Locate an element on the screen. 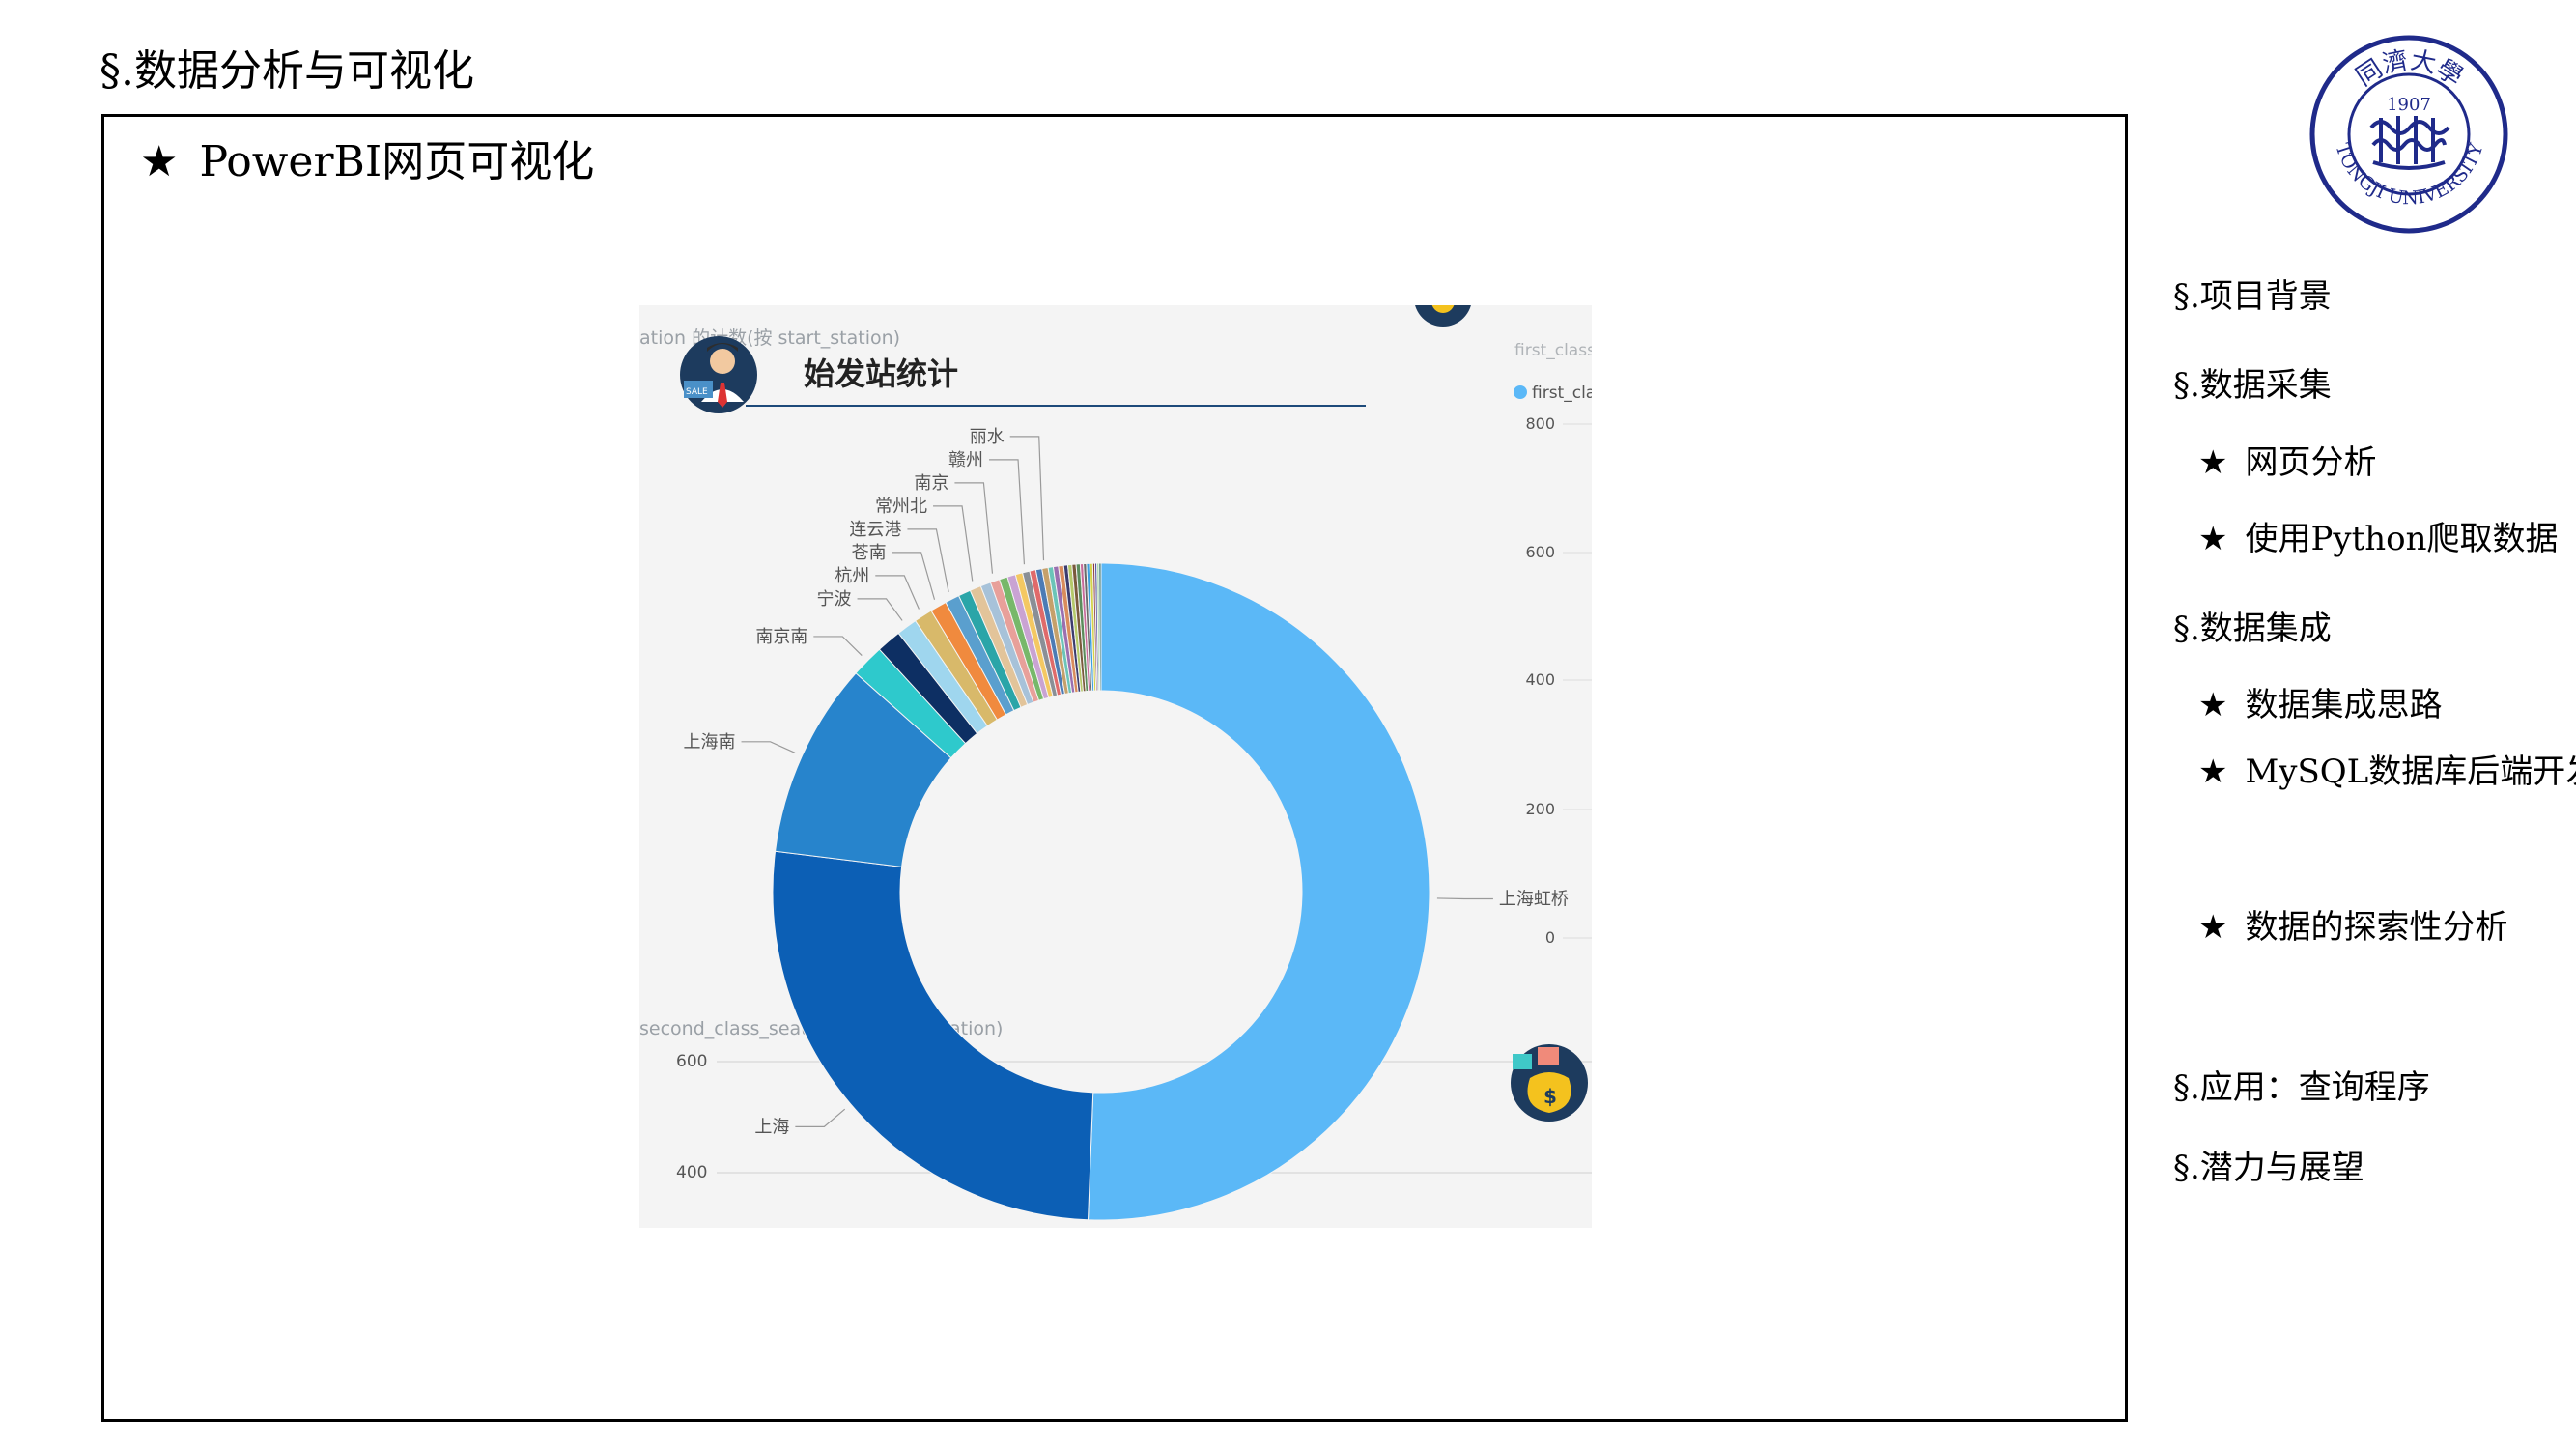  top-chart-caption: ation 的计数(按 start_station) is located at coordinates (769, 338).